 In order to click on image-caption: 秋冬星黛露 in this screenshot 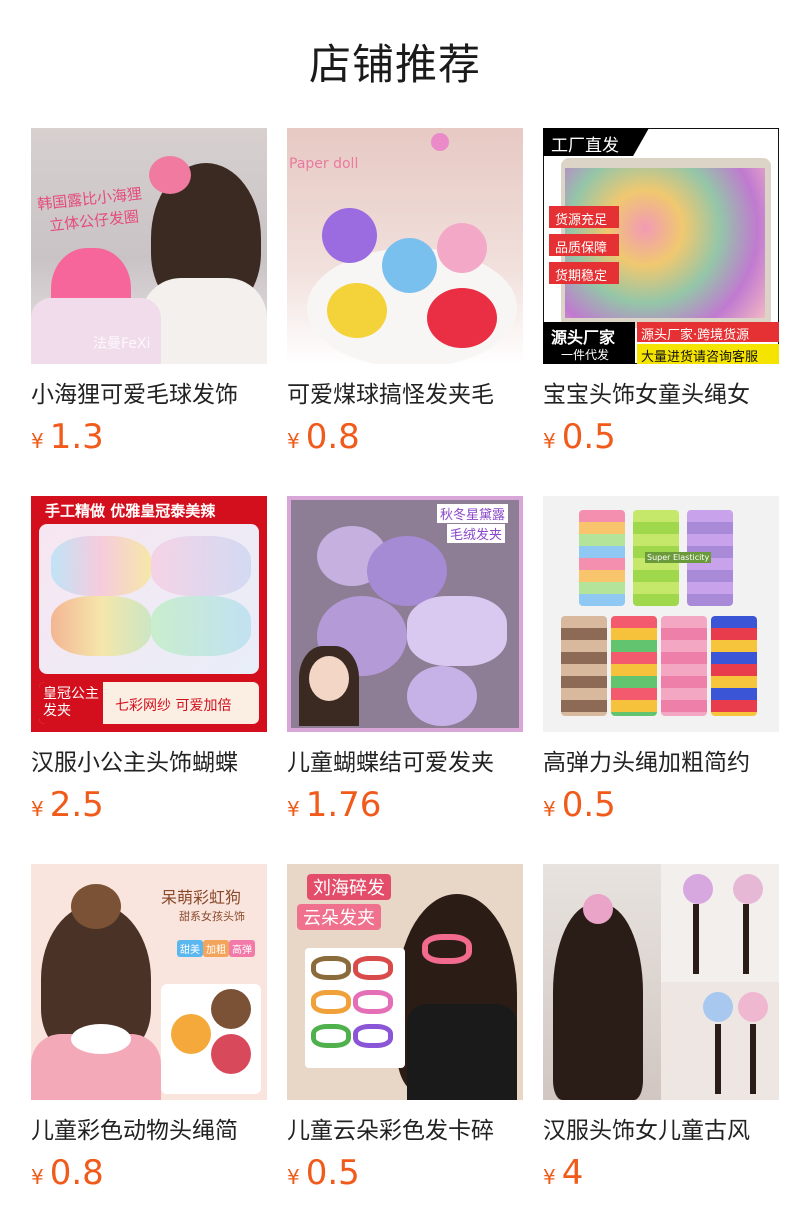, I will do `click(473, 513)`.